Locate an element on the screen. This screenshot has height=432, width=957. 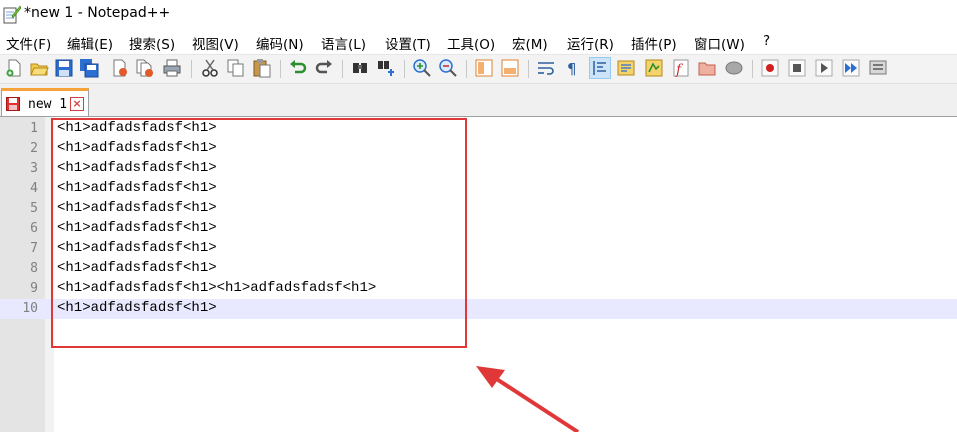
menu-help: ? is located at coordinates (766, 41).